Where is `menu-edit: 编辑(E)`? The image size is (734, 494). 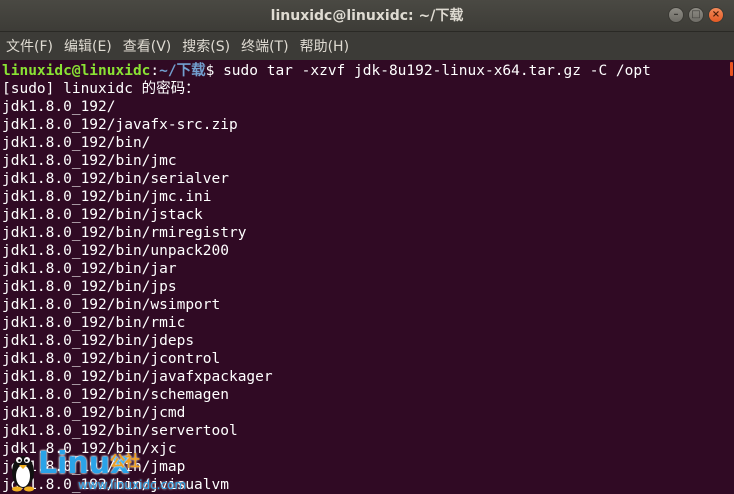
menu-edit: 编辑(E) is located at coordinates (88, 46).